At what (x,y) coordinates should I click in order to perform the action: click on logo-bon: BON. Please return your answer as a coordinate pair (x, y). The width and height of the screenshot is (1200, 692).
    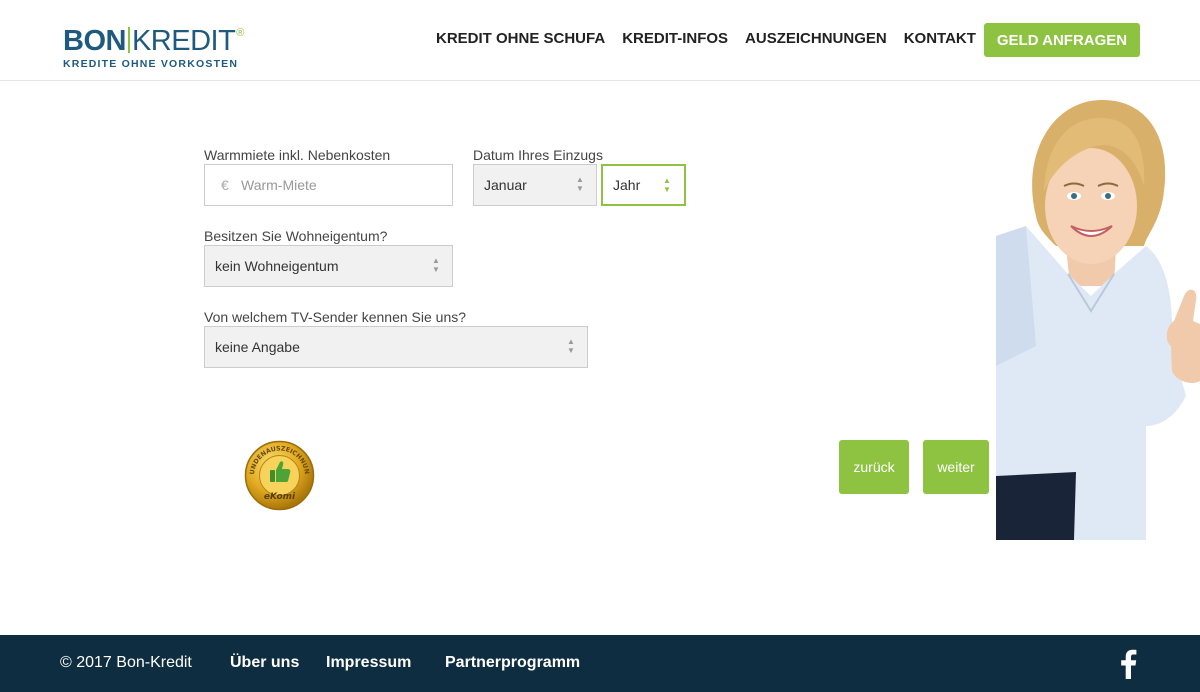
    Looking at the image, I should click on (94, 41).